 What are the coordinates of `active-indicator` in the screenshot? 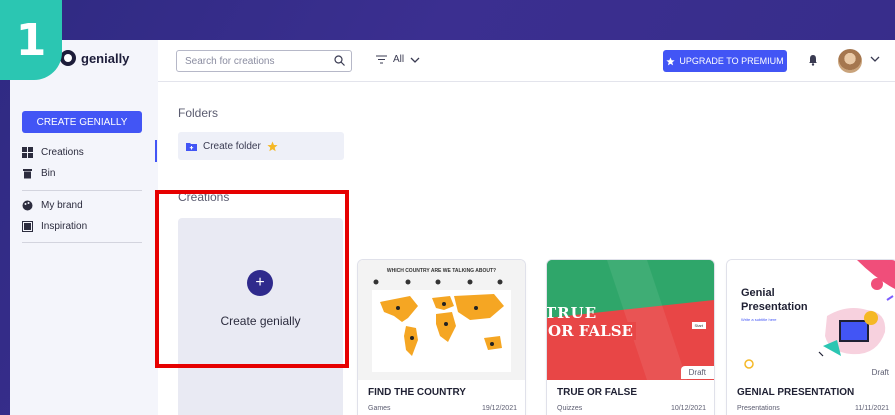 It's located at (156, 151).